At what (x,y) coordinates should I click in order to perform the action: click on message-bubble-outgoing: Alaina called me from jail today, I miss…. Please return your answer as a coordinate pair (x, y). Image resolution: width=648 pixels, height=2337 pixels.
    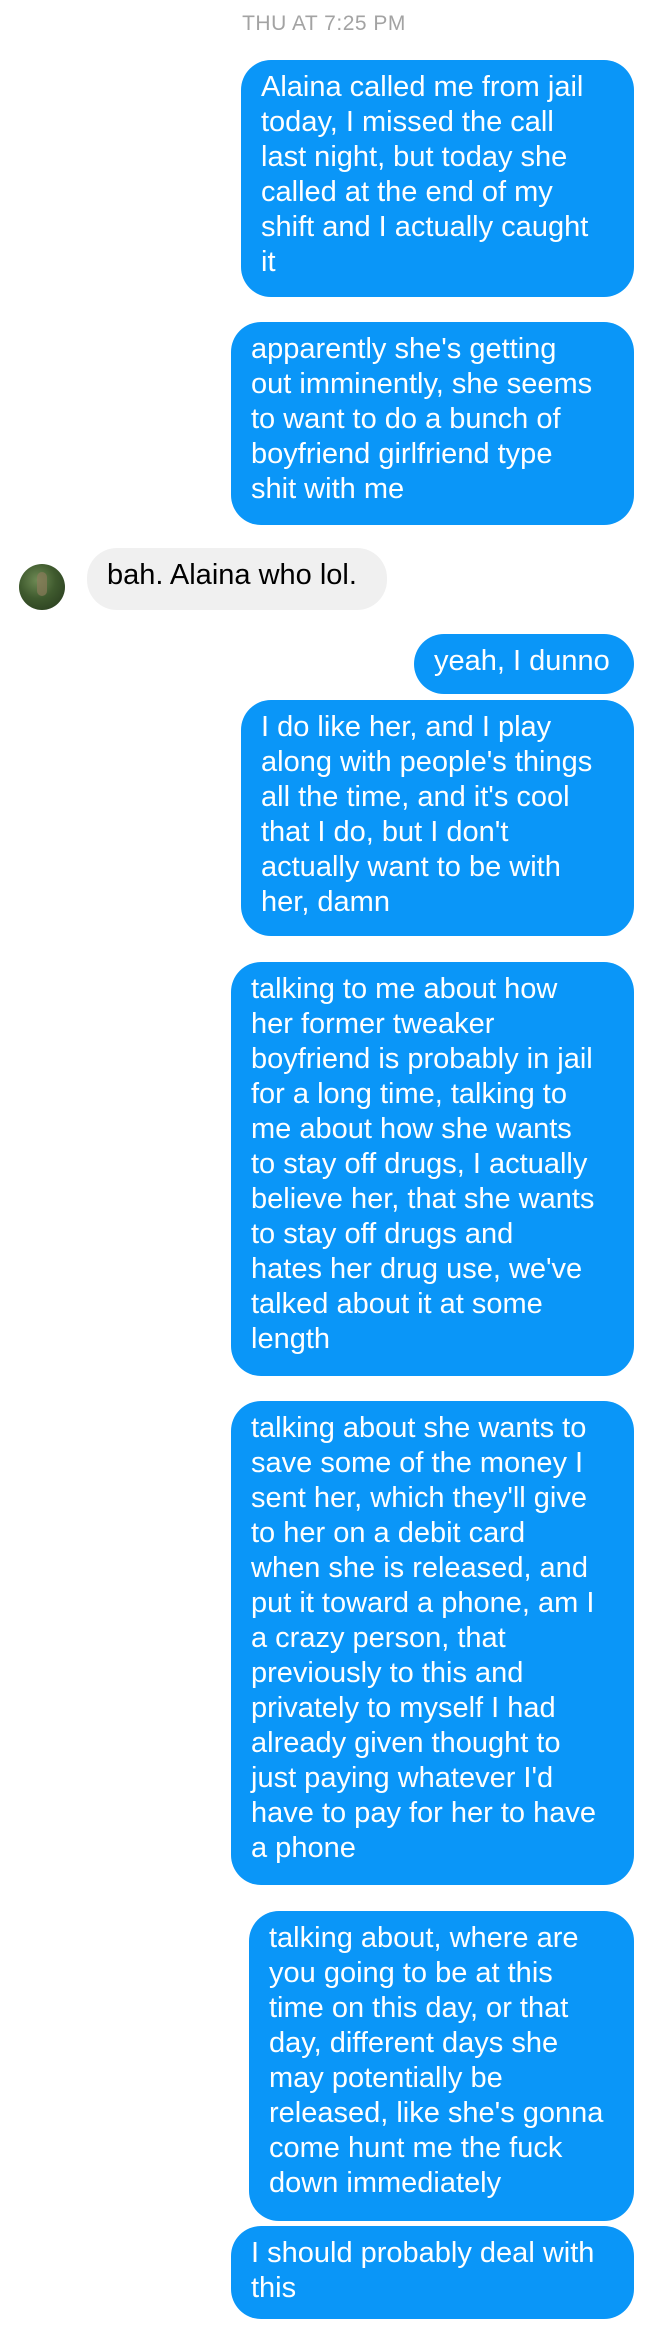
    Looking at the image, I should click on (437, 178).